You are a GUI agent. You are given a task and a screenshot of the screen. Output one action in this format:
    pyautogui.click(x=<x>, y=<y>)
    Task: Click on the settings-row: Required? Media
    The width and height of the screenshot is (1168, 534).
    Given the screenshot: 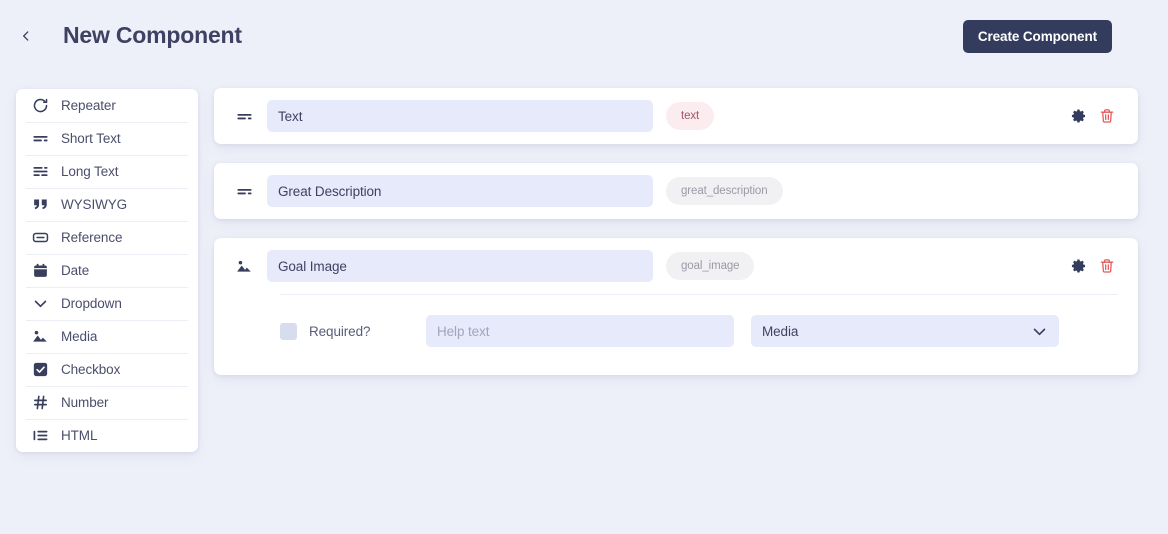 What is the action you would take?
    pyautogui.click(x=676, y=331)
    